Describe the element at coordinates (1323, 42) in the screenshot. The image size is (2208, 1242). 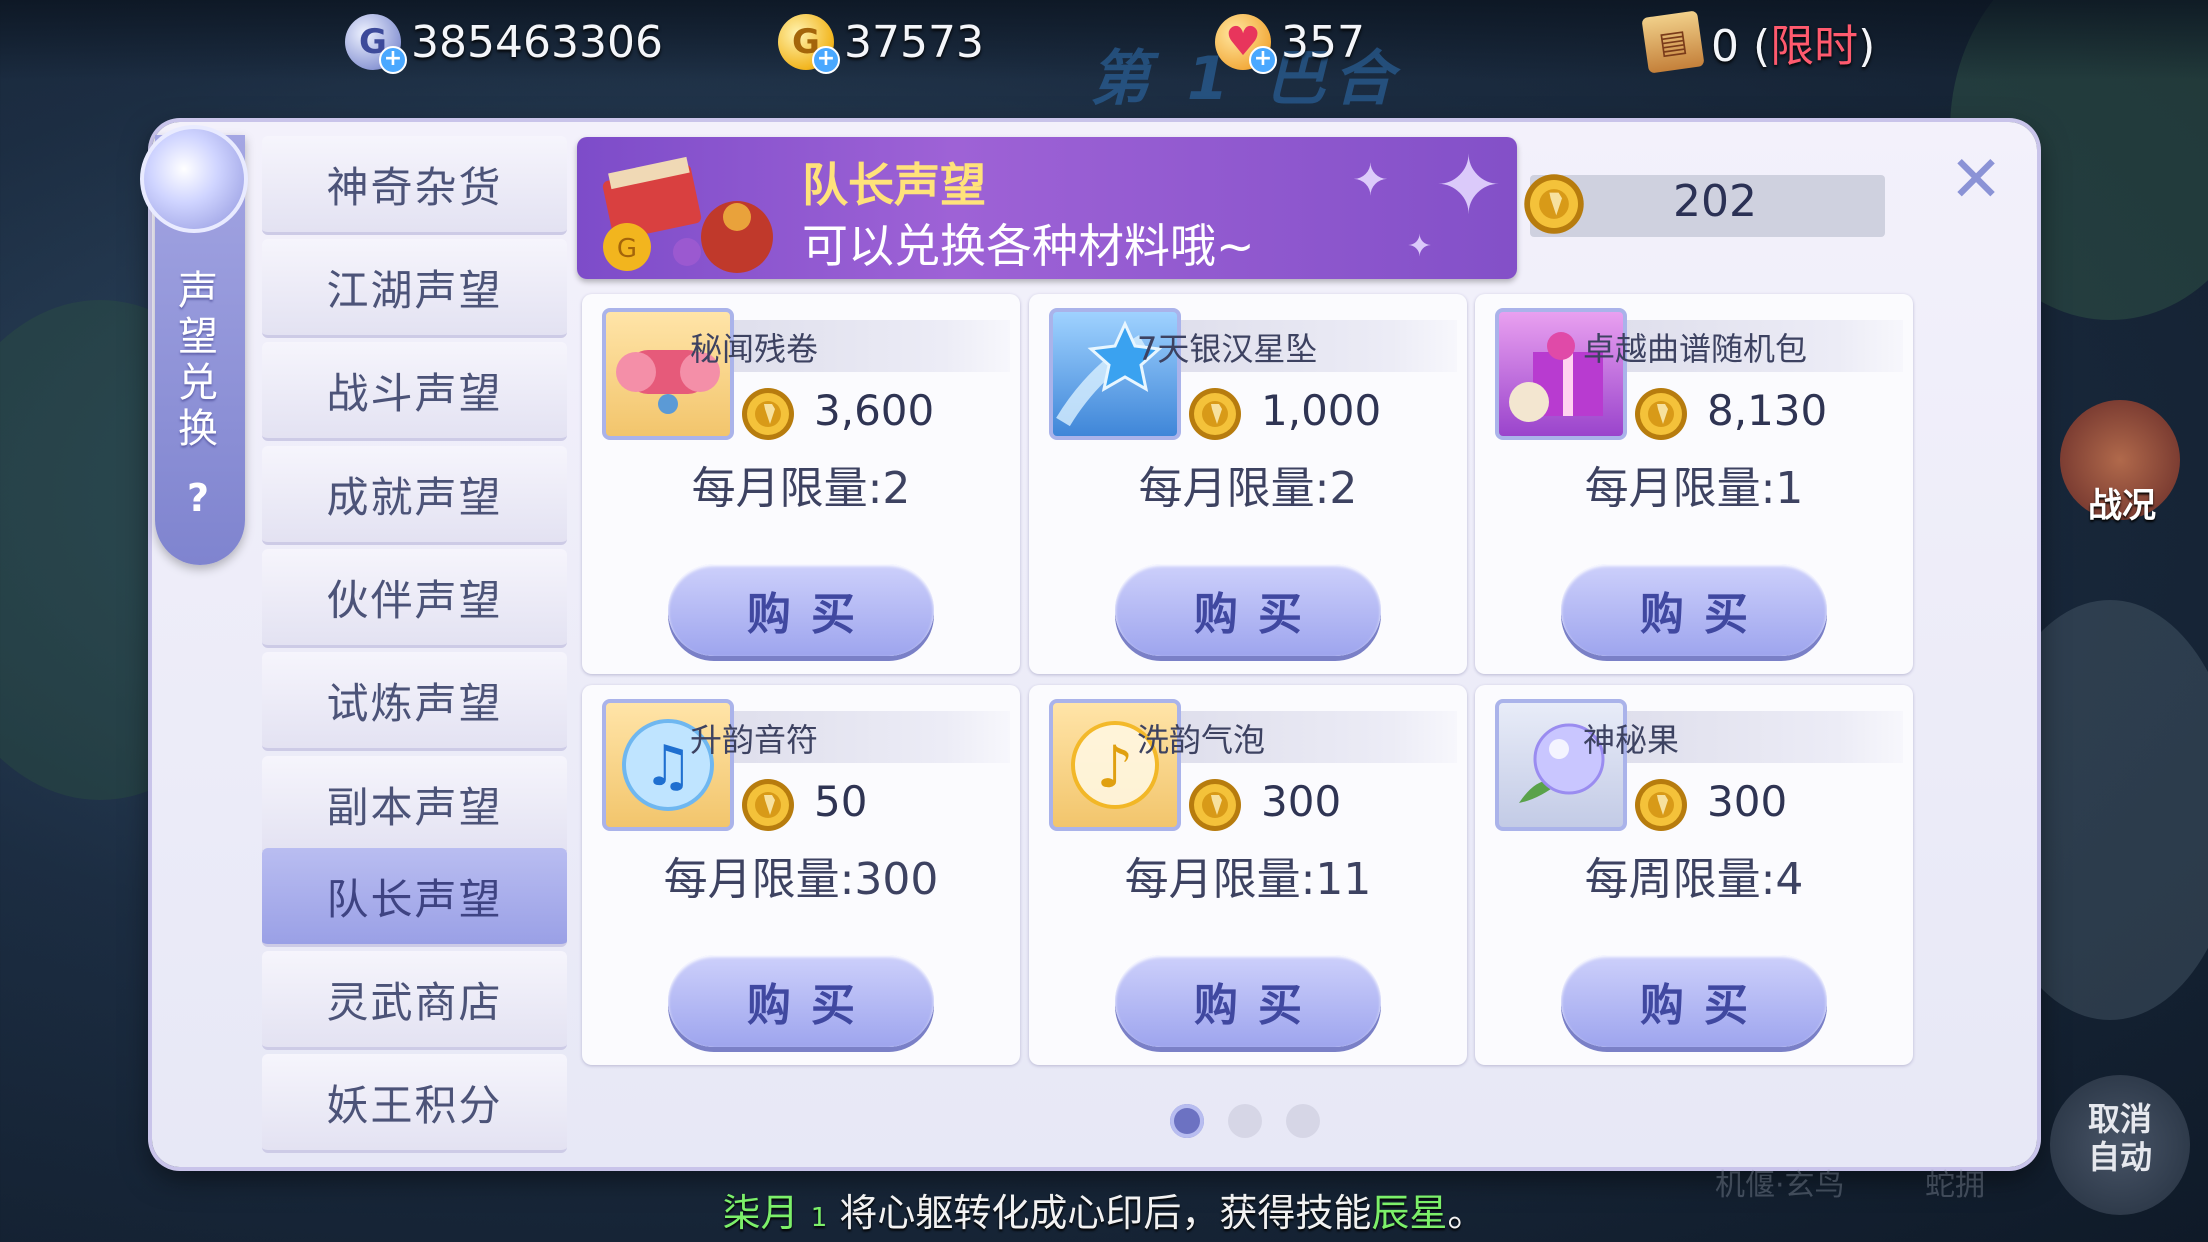
I see `heart-value: 357` at that location.